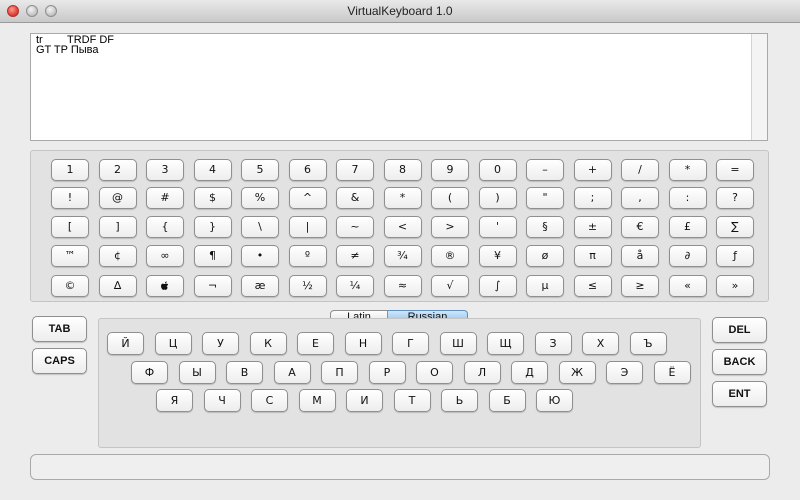  What do you see at coordinates (70, 170) in the screenshot?
I see `symbol-key: 1` at bounding box center [70, 170].